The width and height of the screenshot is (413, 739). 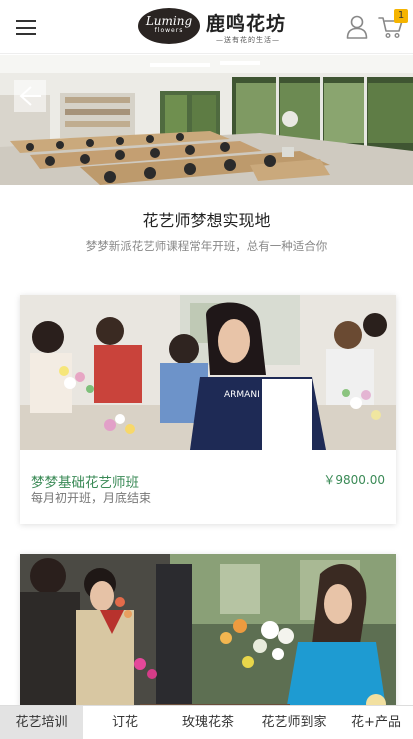 What do you see at coordinates (26, 27) in the screenshot?
I see `menu-icon` at bounding box center [26, 27].